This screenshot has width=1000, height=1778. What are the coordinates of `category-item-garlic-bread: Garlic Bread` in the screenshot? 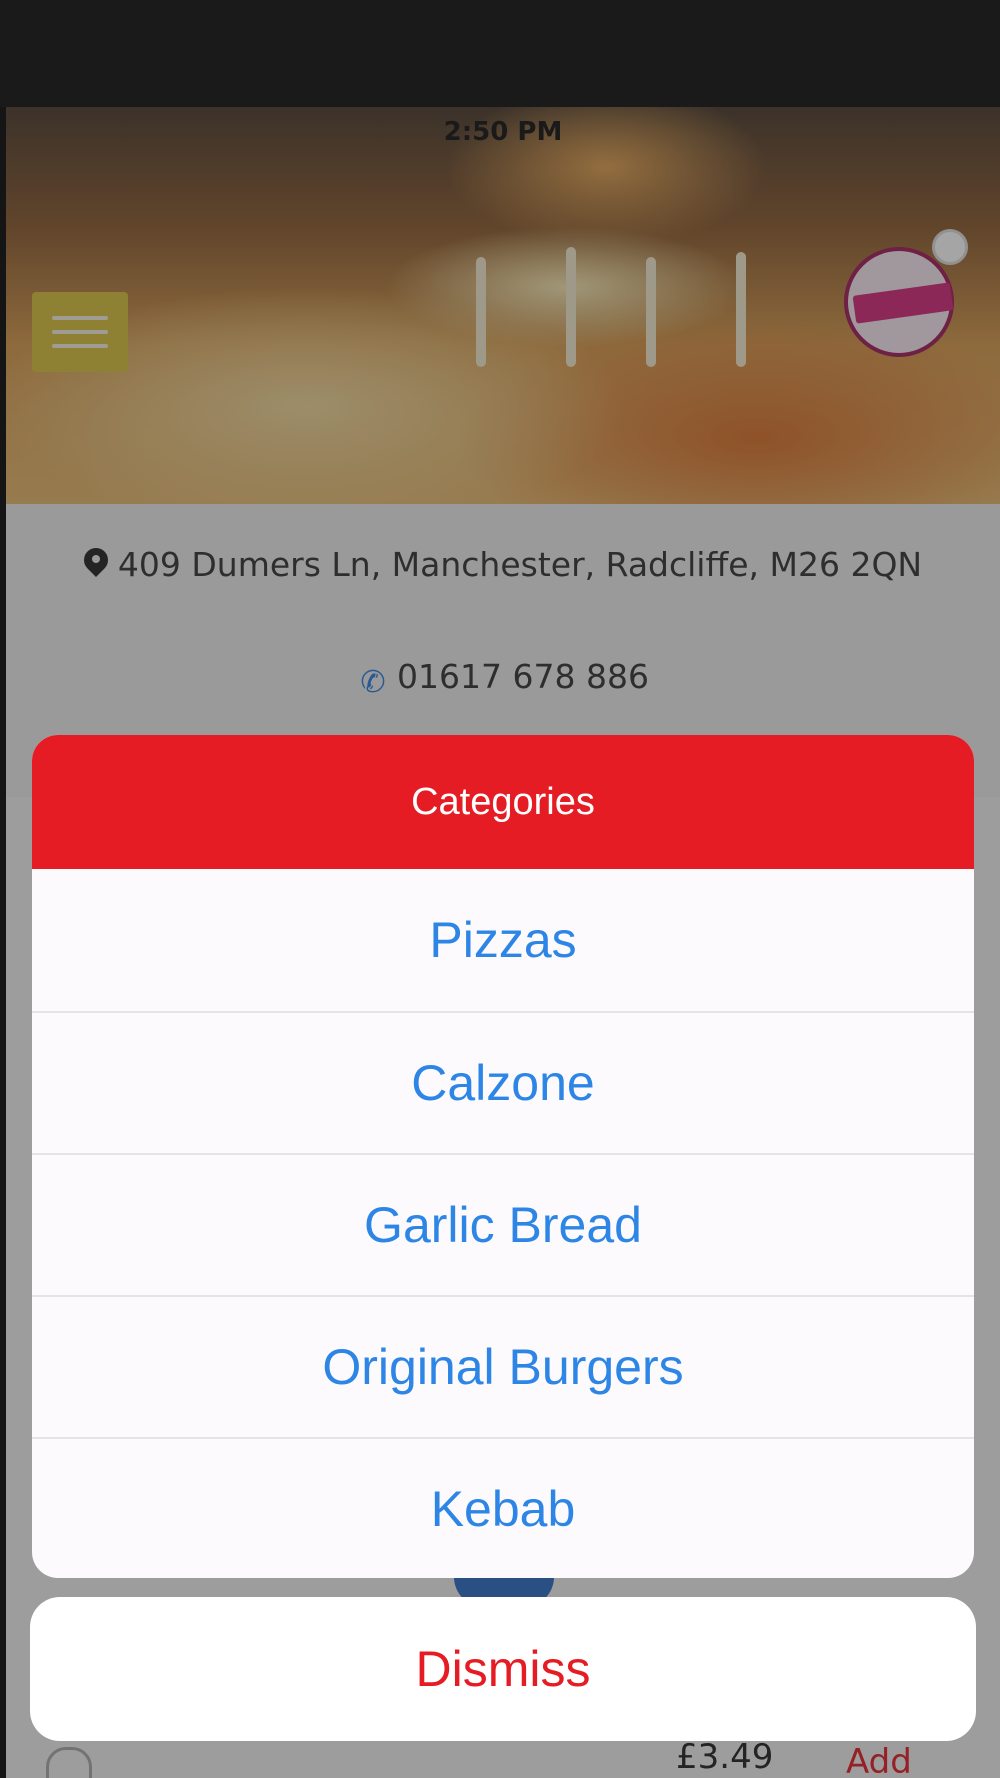 It's located at (503, 1224).